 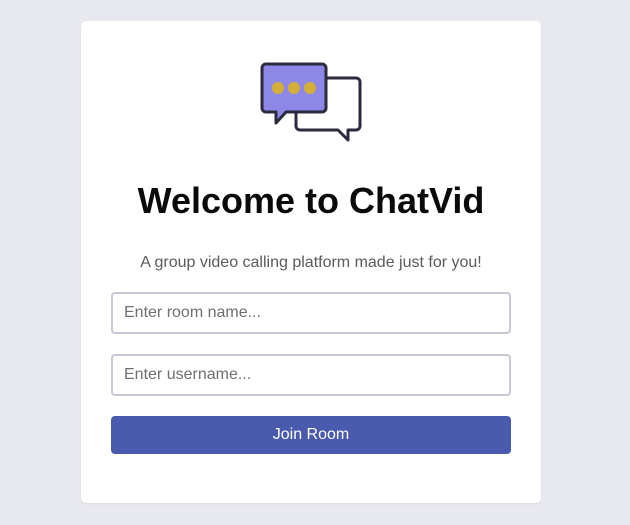 I want to click on join-room-button: Join Room, so click(x=311, y=435).